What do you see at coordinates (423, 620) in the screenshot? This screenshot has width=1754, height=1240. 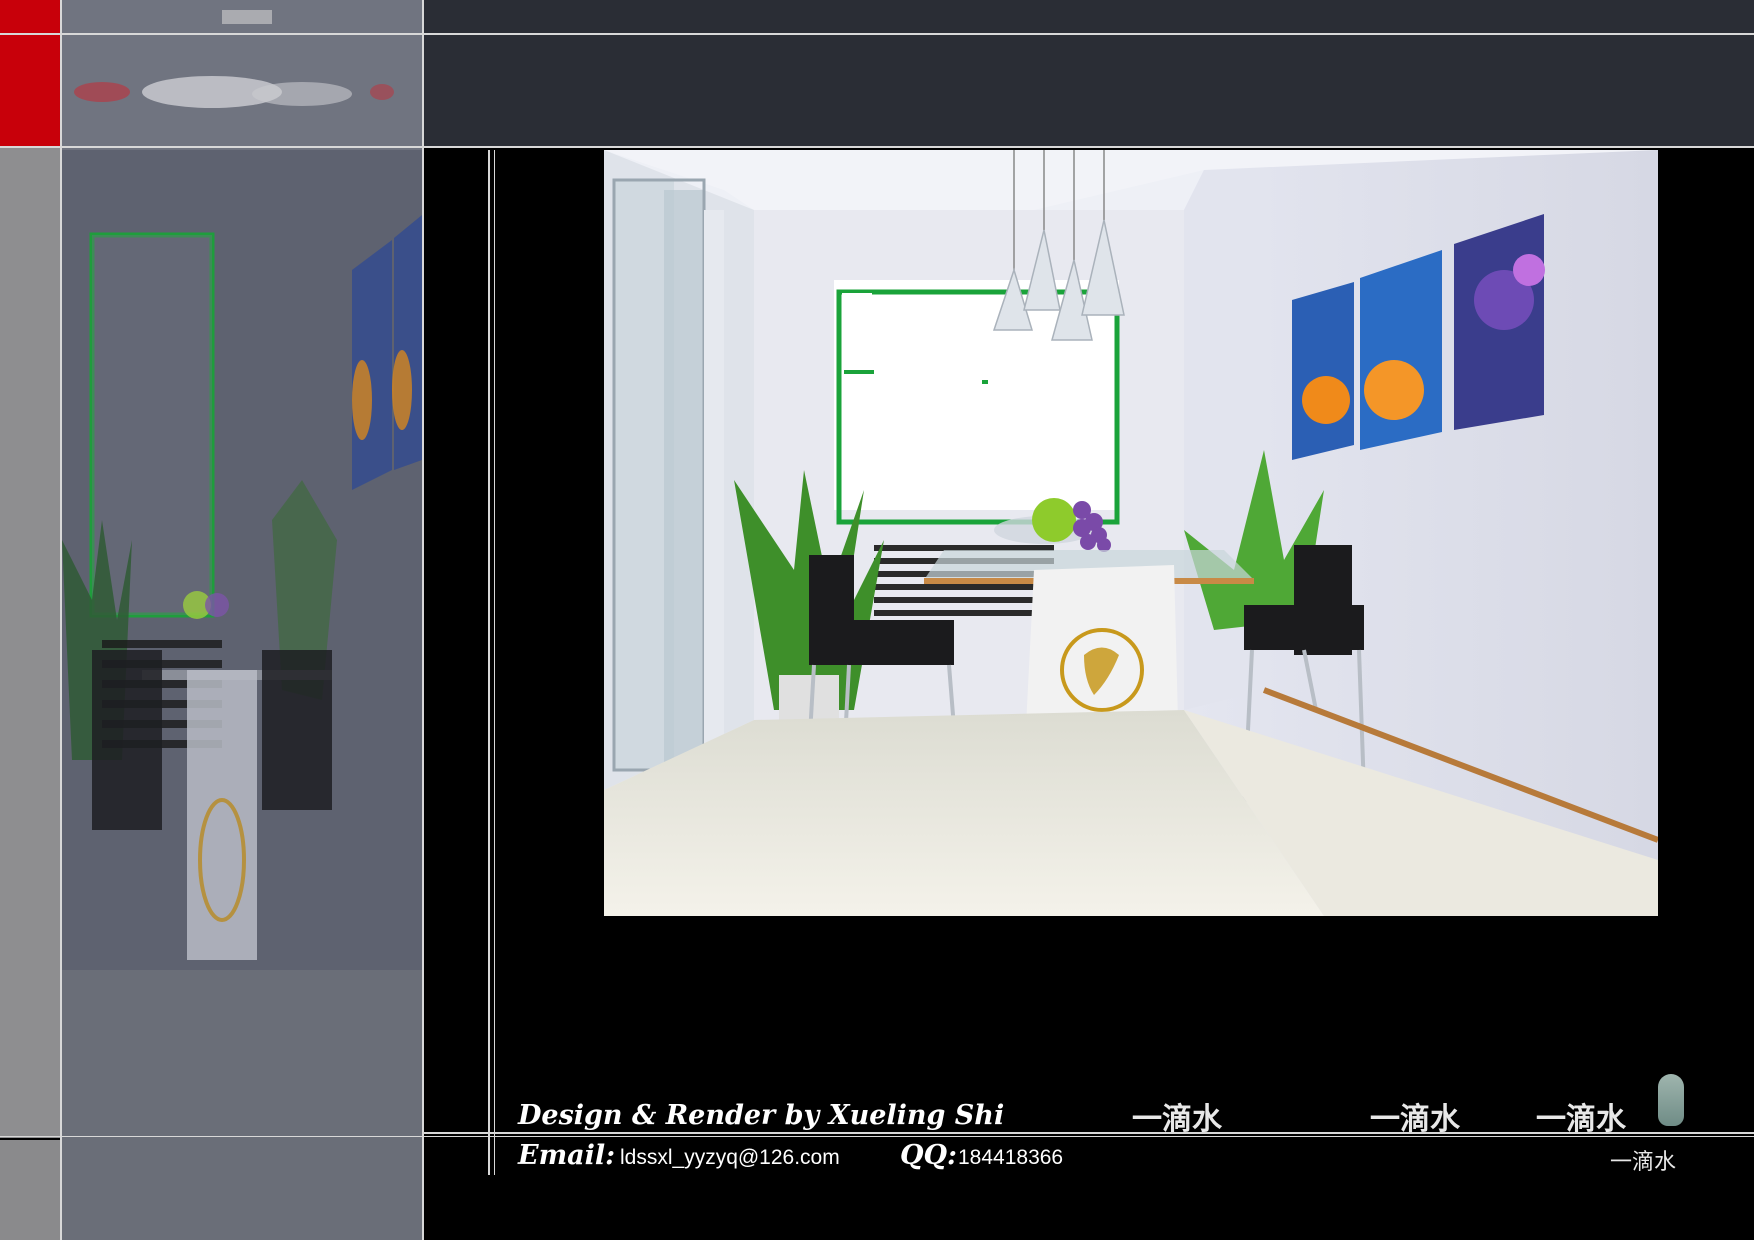 I see `sidebar-divider` at bounding box center [423, 620].